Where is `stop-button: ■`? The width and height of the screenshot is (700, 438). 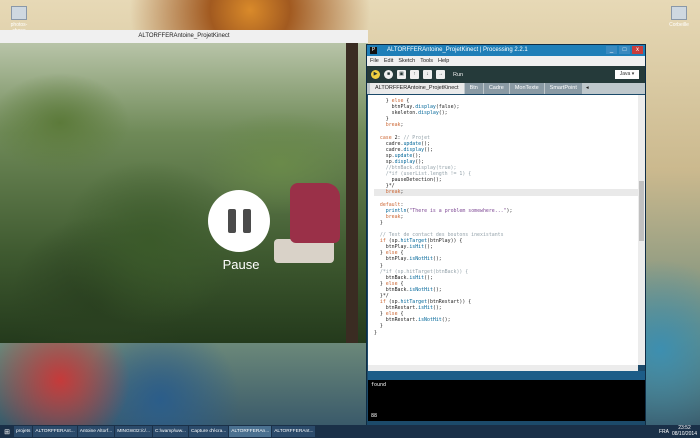
stop-button: ■ is located at coordinates (388, 74).